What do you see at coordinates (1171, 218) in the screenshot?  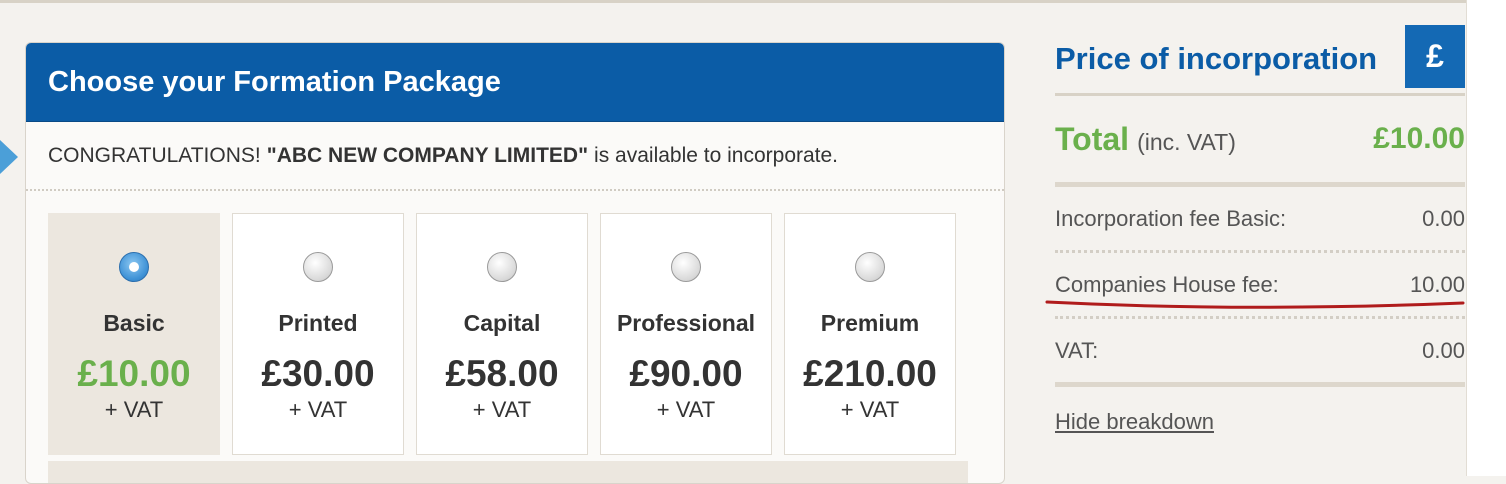 I see `fee-label: Incorporation fee Basic:` at bounding box center [1171, 218].